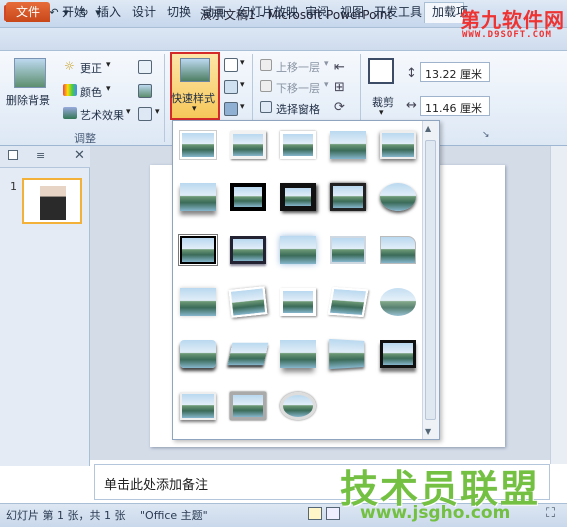 This screenshot has width=567, height=527. Describe the element at coordinates (333, 513) in the screenshot. I see `slide-sorter-icon` at that location.